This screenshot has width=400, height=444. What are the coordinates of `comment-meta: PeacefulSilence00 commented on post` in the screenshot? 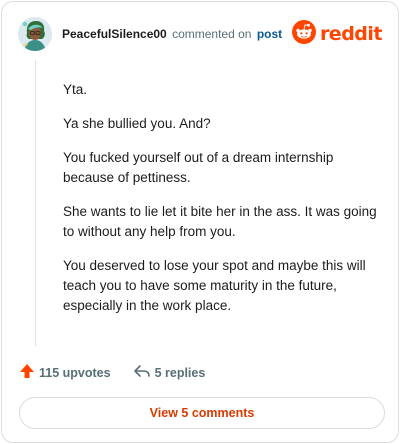 It's located at (172, 34).